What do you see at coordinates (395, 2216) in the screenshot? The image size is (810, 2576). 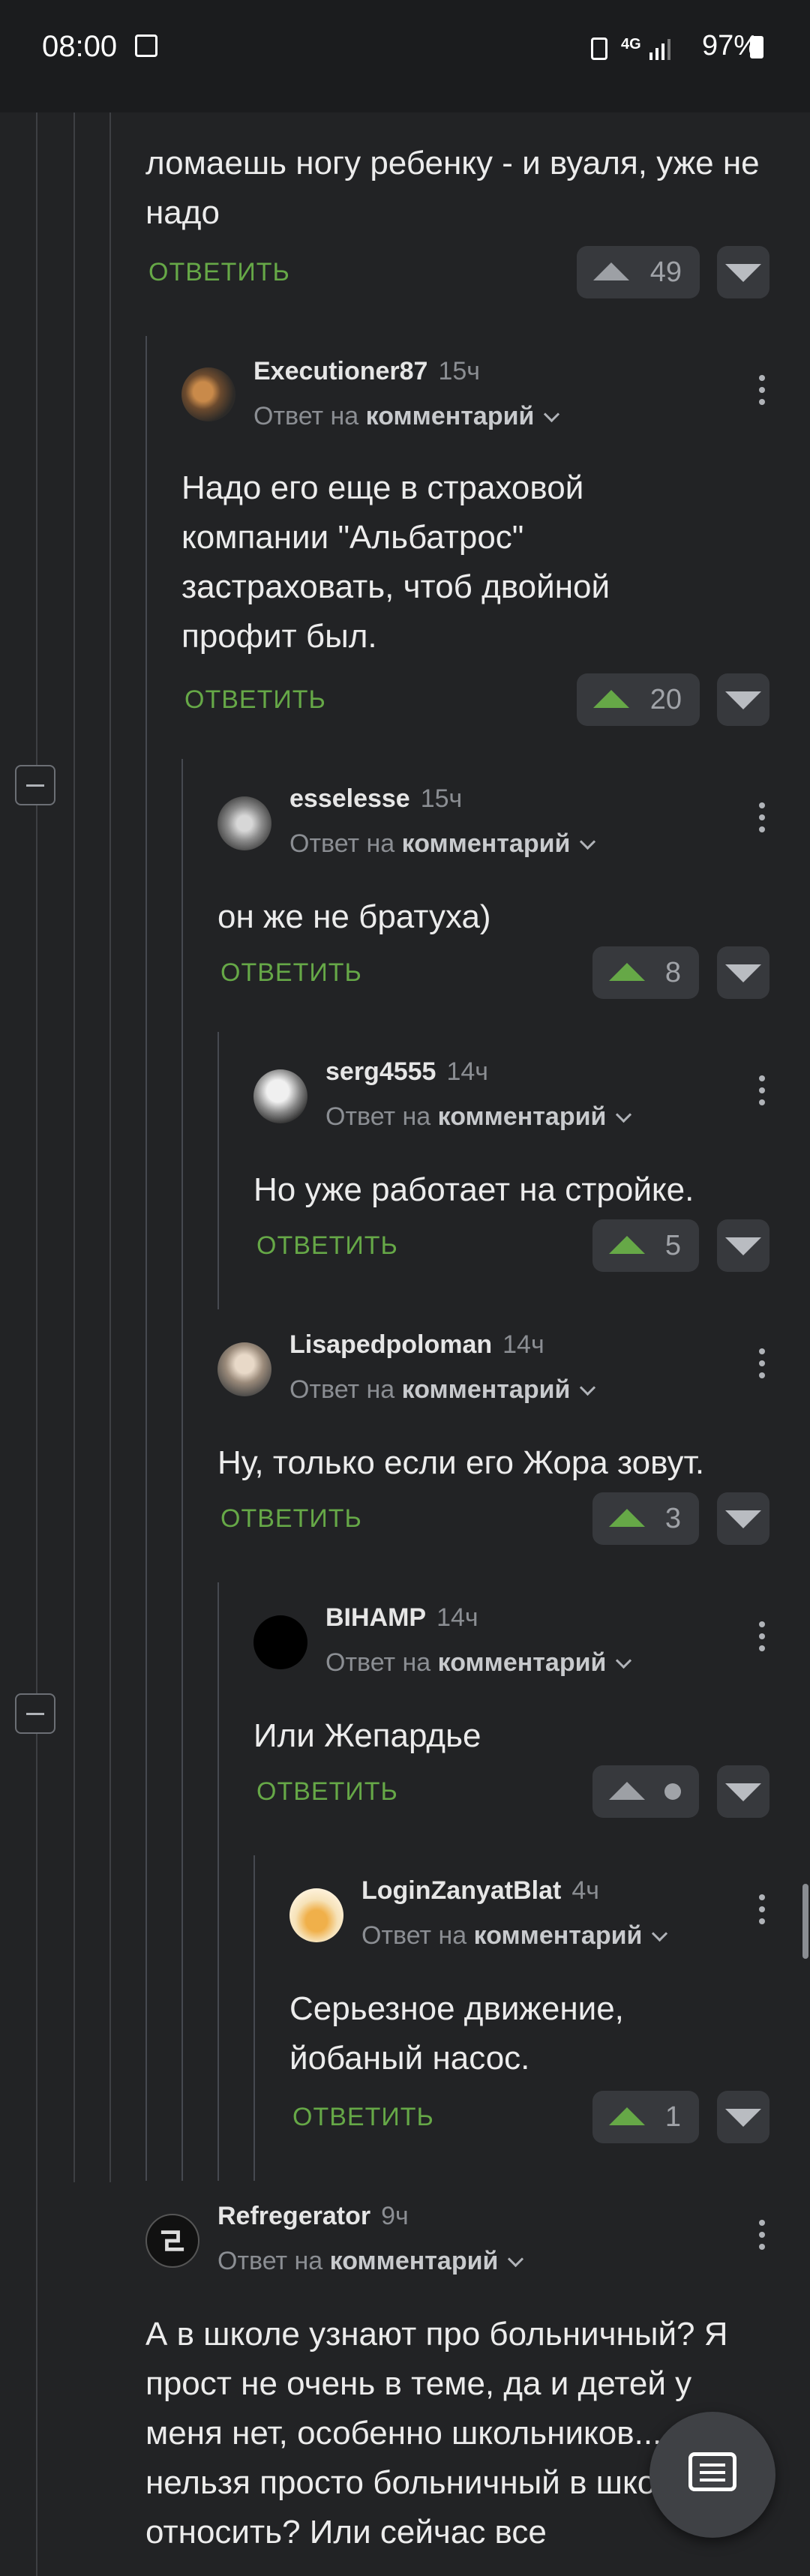 I see `comment-time: 9ч` at bounding box center [395, 2216].